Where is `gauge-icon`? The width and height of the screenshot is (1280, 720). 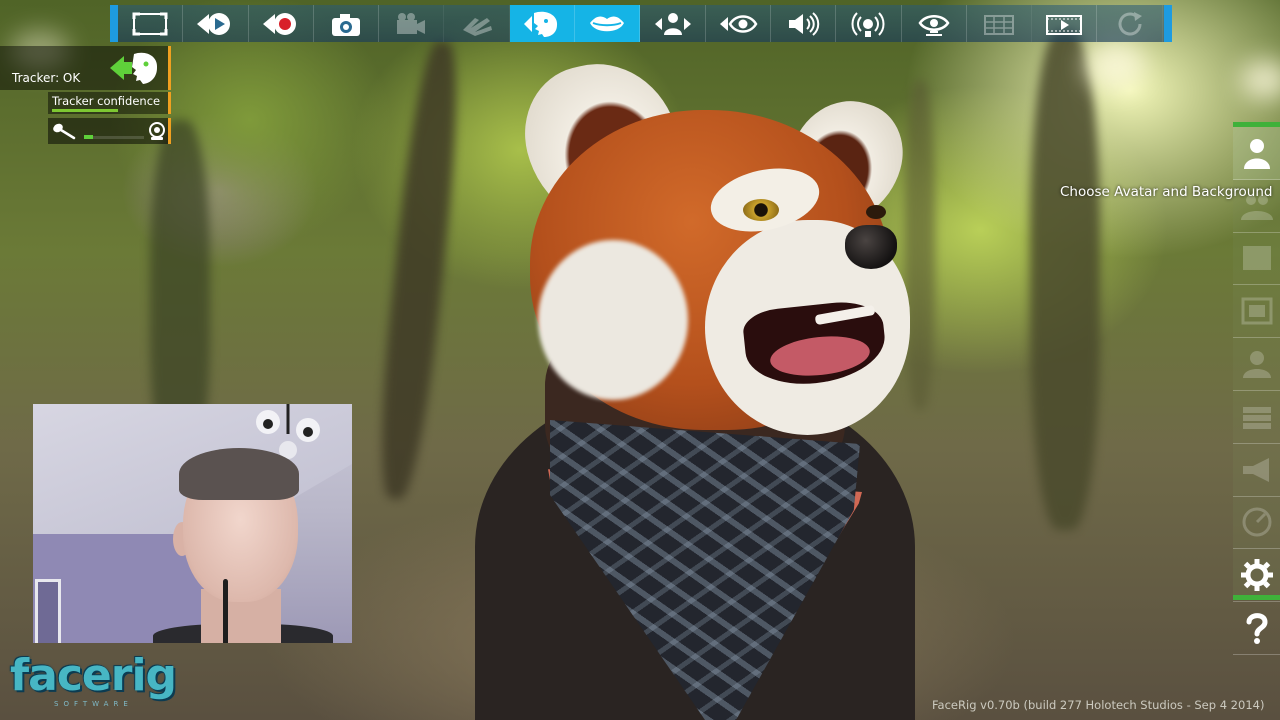 gauge-icon is located at coordinates (1256, 522).